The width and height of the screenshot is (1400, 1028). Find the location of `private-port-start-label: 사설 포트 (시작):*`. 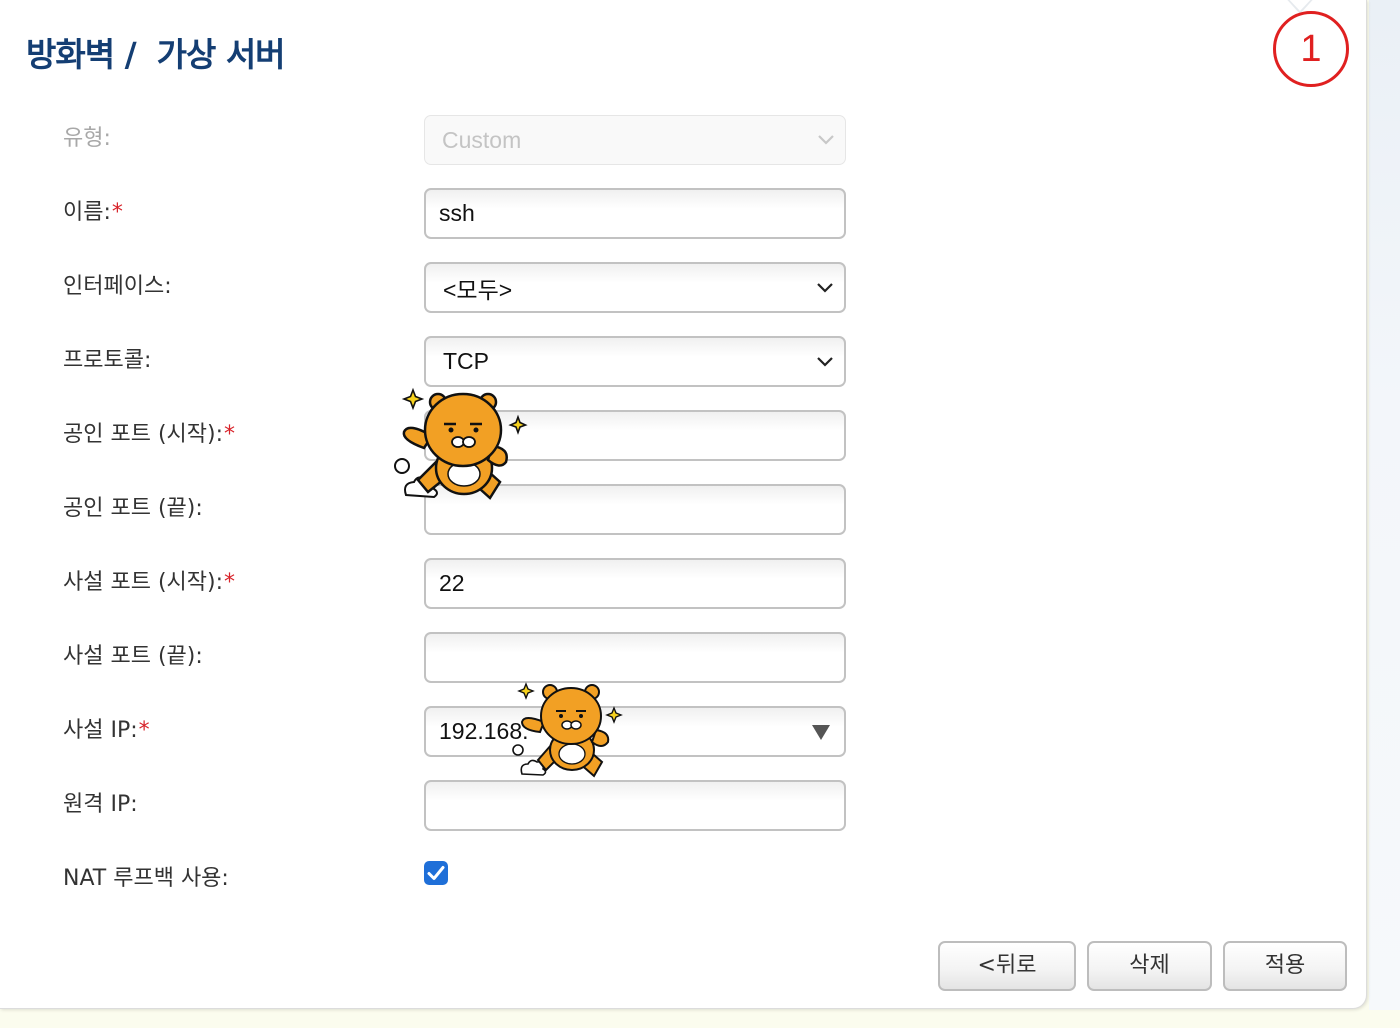

private-port-start-label: 사설 포트 (시작):* is located at coordinates (149, 580).